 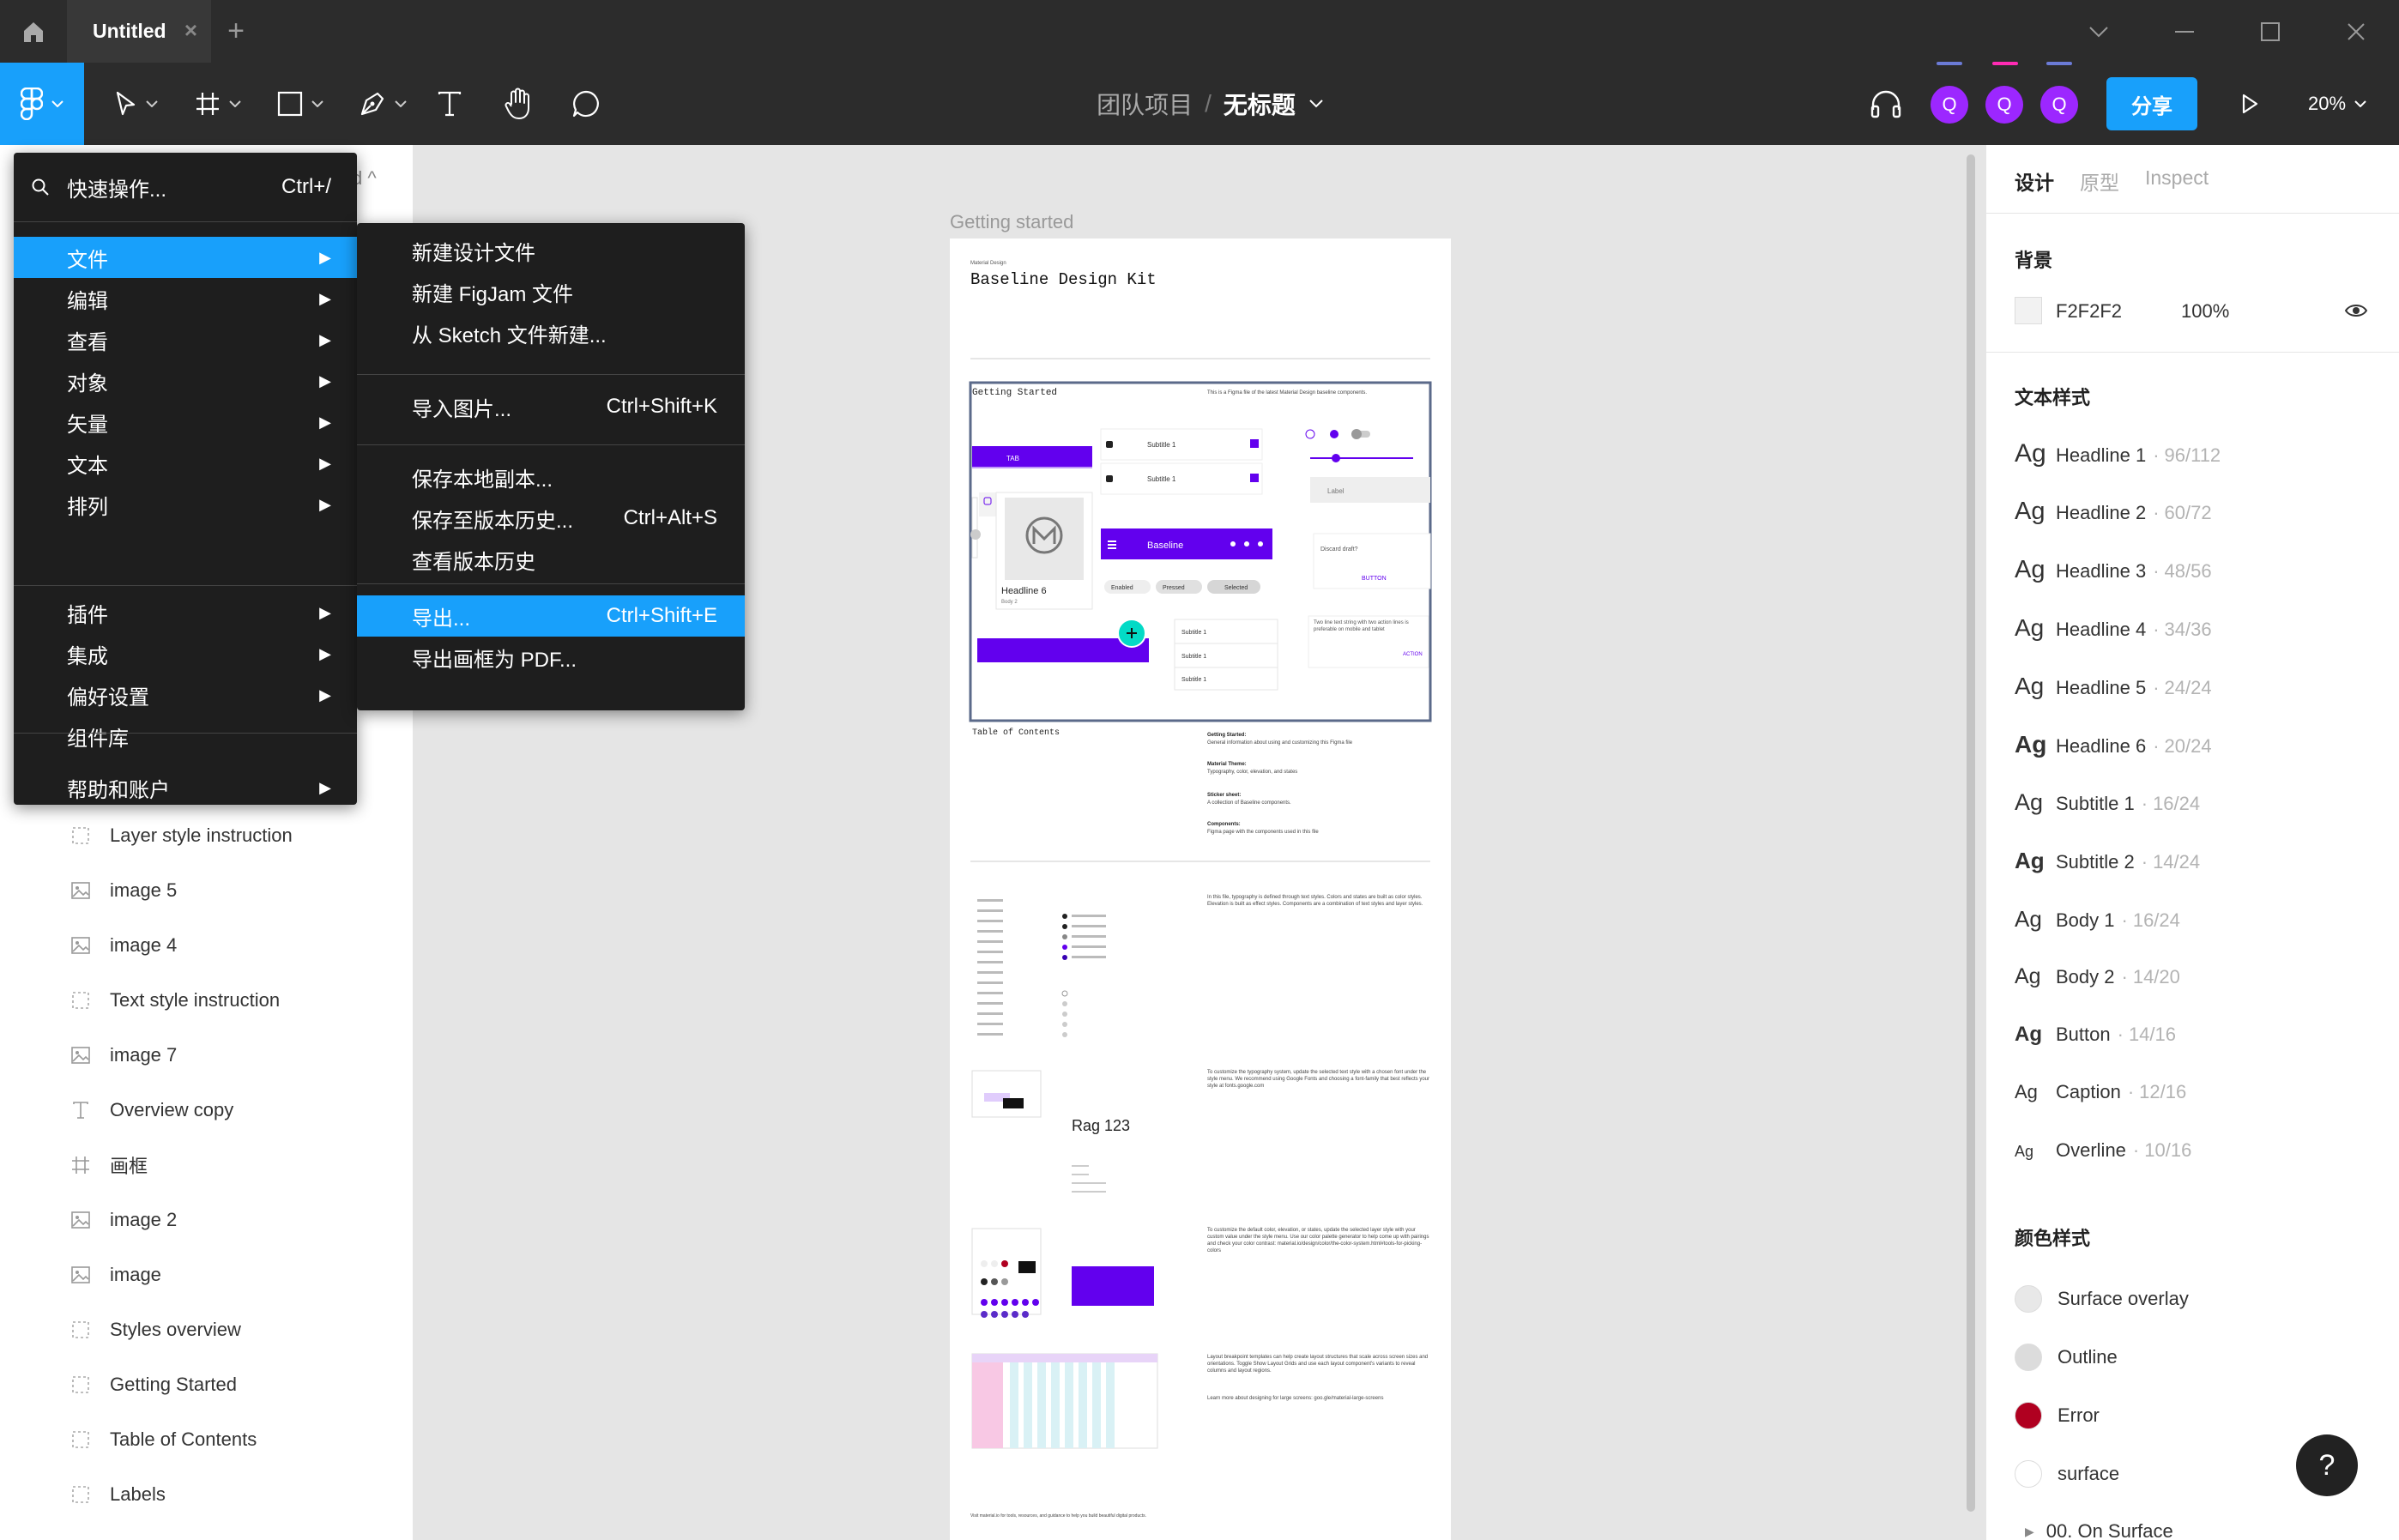 What do you see at coordinates (2356, 31) in the screenshot?
I see `close-window-icon` at bounding box center [2356, 31].